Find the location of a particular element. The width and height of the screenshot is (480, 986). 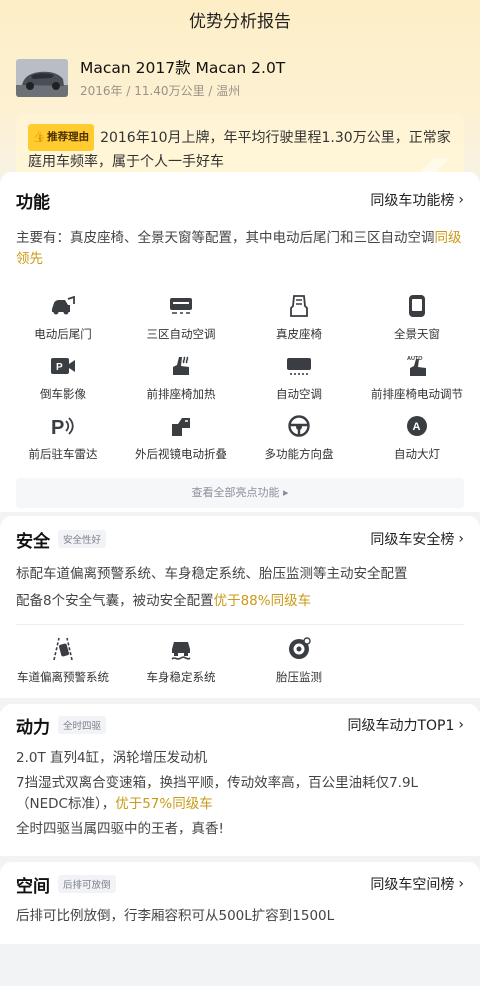

feature-item: 前排座椅加热 is located at coordinates (181, 384).